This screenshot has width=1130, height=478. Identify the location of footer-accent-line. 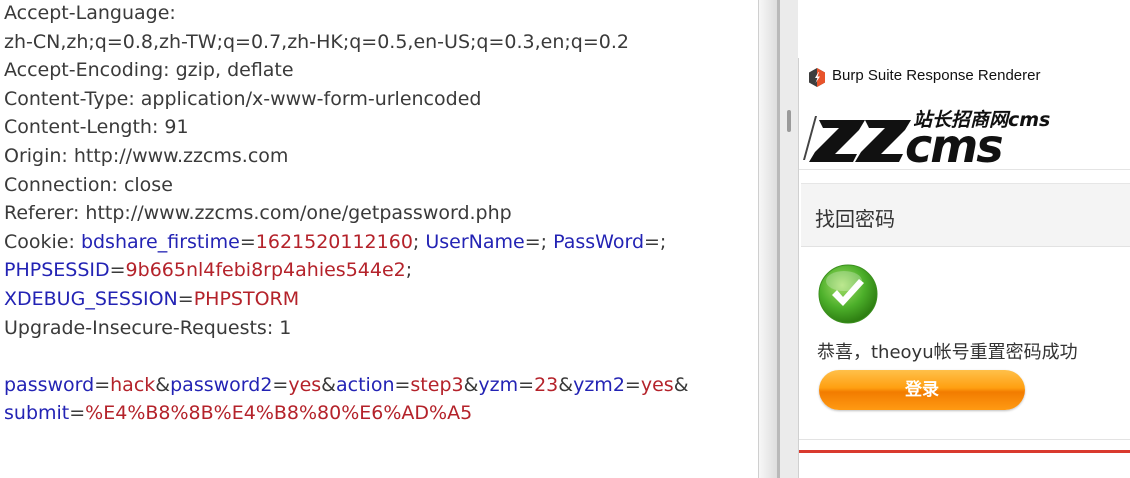
(964, 451).